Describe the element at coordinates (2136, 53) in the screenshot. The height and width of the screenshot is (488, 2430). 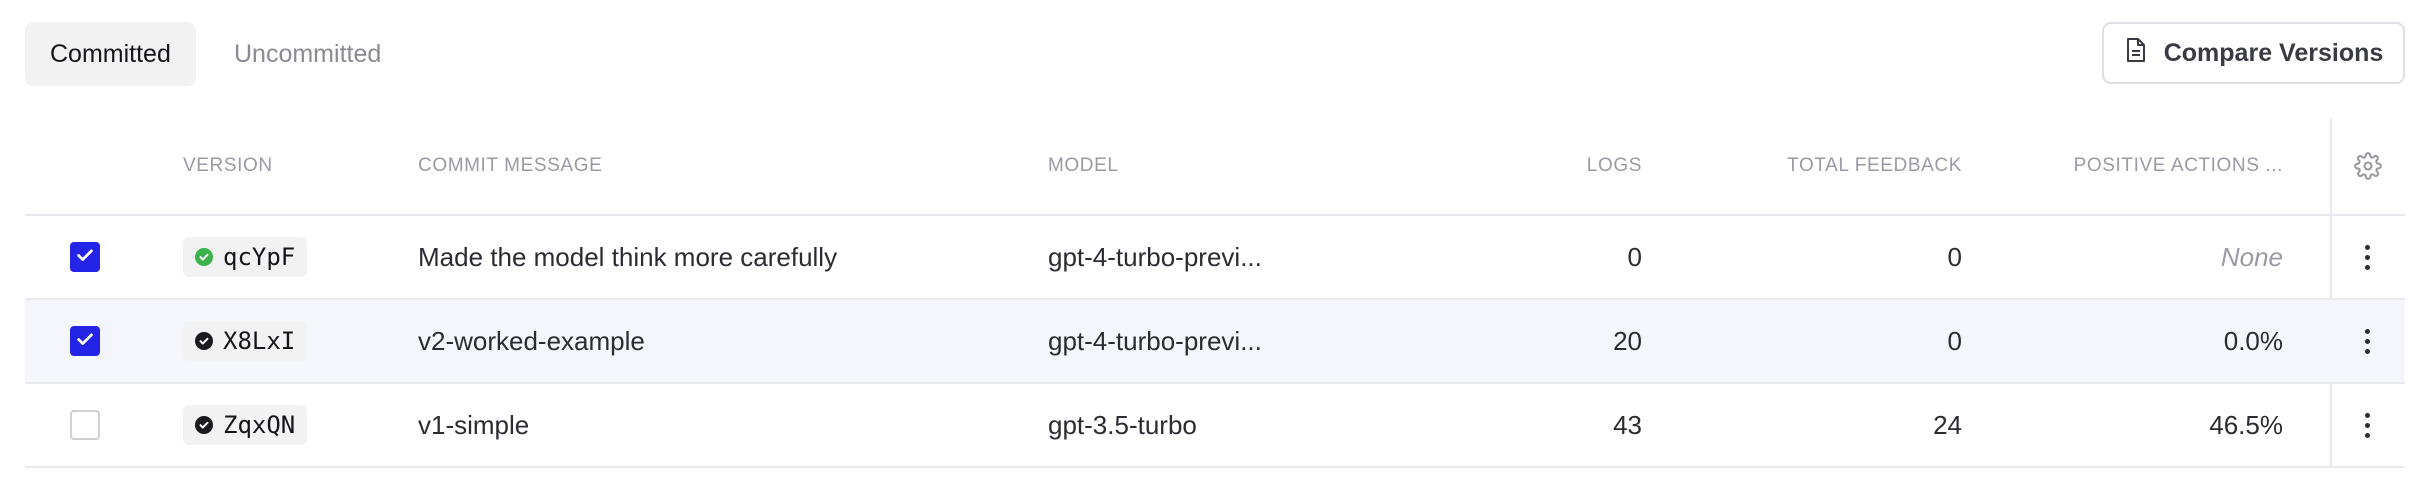
I see `document-icon` at that location.